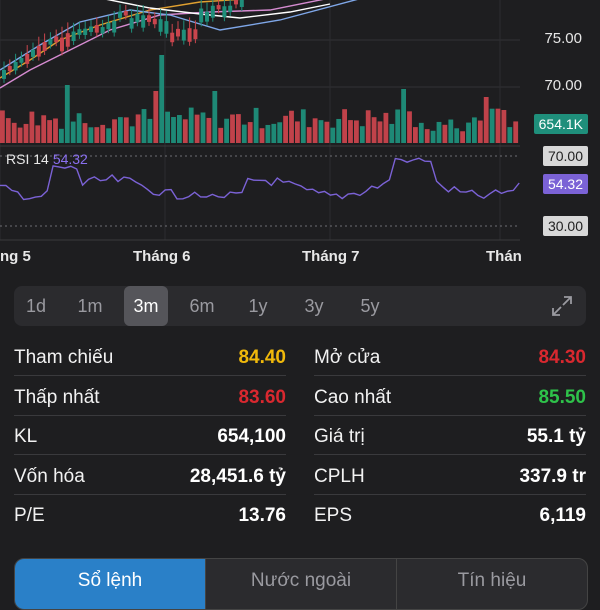  I want to click on tab-foreign: Nước ngoài, so click(301, 584).